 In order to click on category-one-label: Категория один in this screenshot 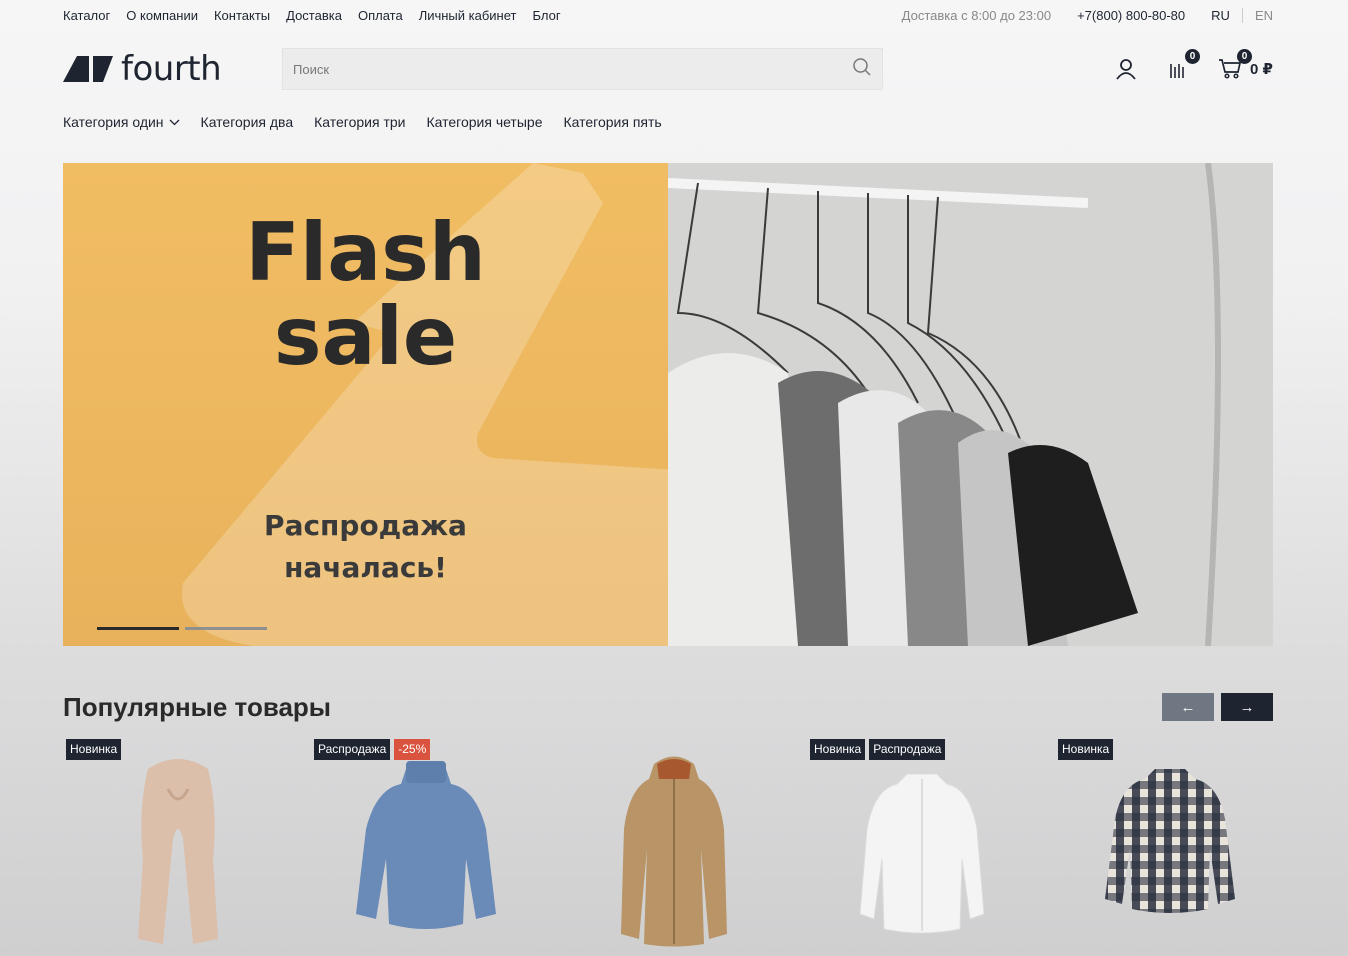, I will do `click(113, 122)`.